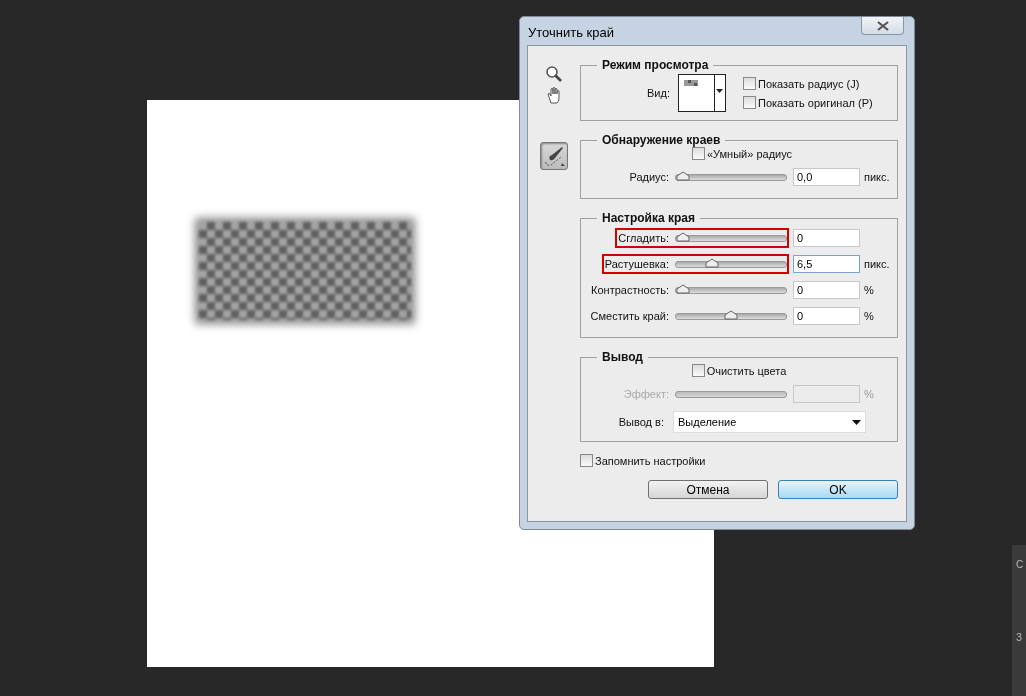  What do you see at coordinates (658, 93) in the screenshot?
I see `view-label: Вид:` at bounding box center [658, 93].